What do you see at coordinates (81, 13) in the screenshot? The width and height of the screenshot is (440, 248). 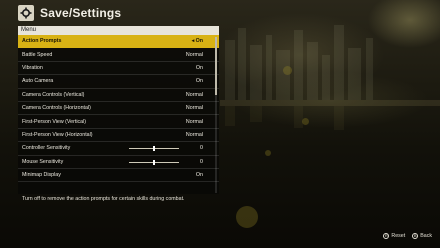 I see `page-title: Save/Settings` at bounding box center [81, 13].